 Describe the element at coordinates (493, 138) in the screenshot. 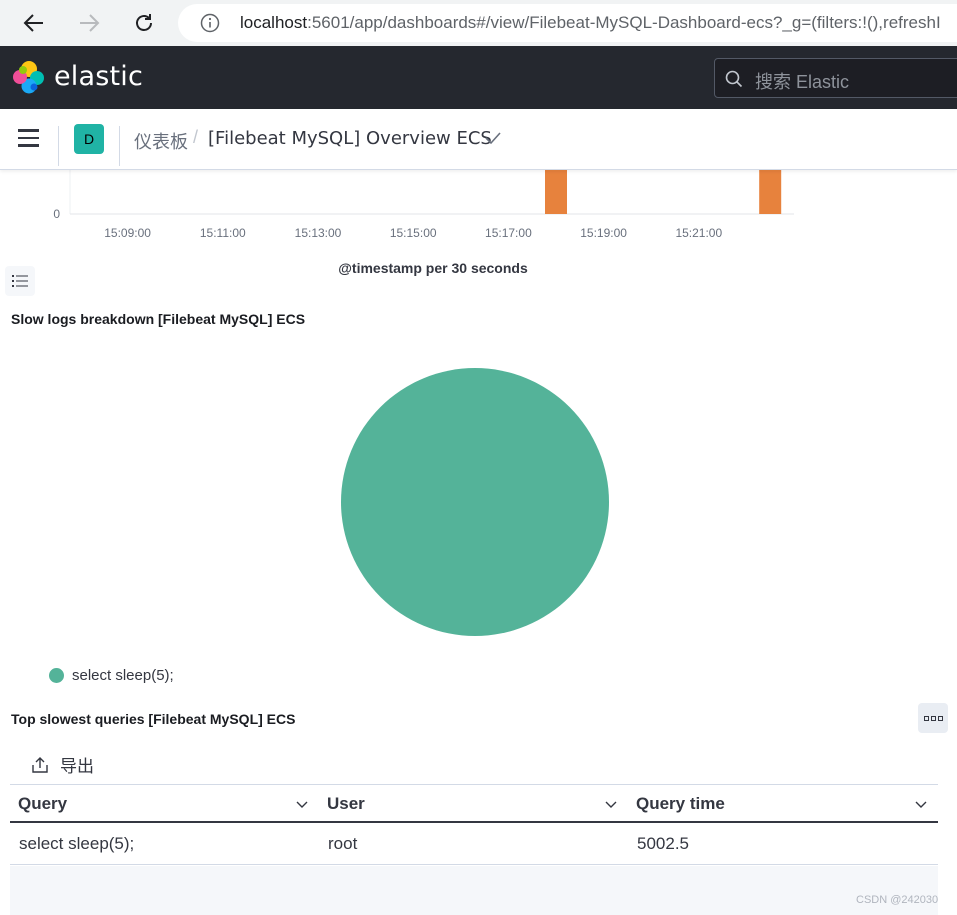

I see `check-icon` at that location.